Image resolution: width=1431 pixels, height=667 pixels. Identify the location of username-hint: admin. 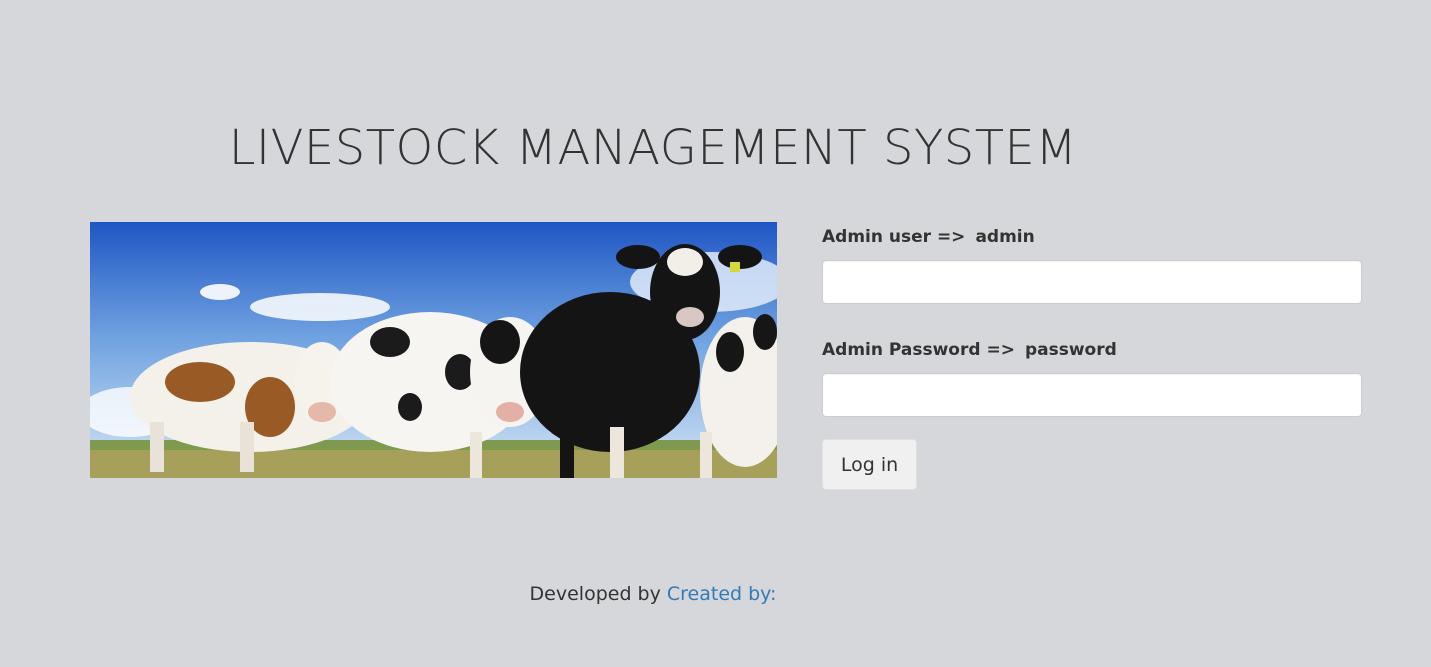
(1005, 237).